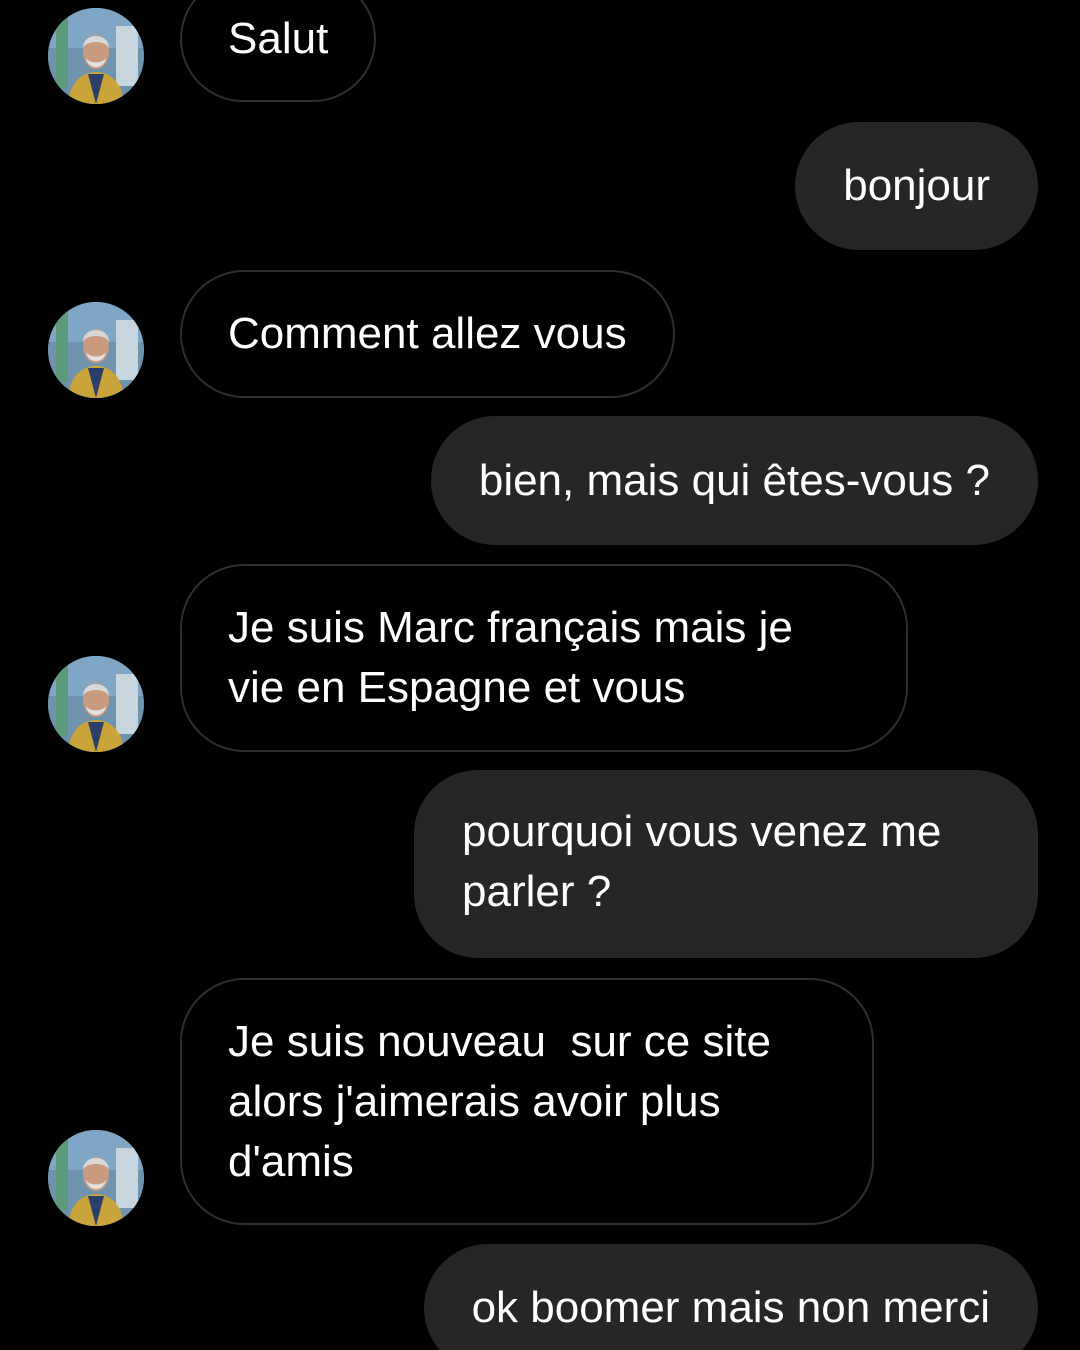  Describe the element at coordinates (734, 480) in the screenshot. I see `sent-message: bien, mais qui êtes-vous ?` at that location.